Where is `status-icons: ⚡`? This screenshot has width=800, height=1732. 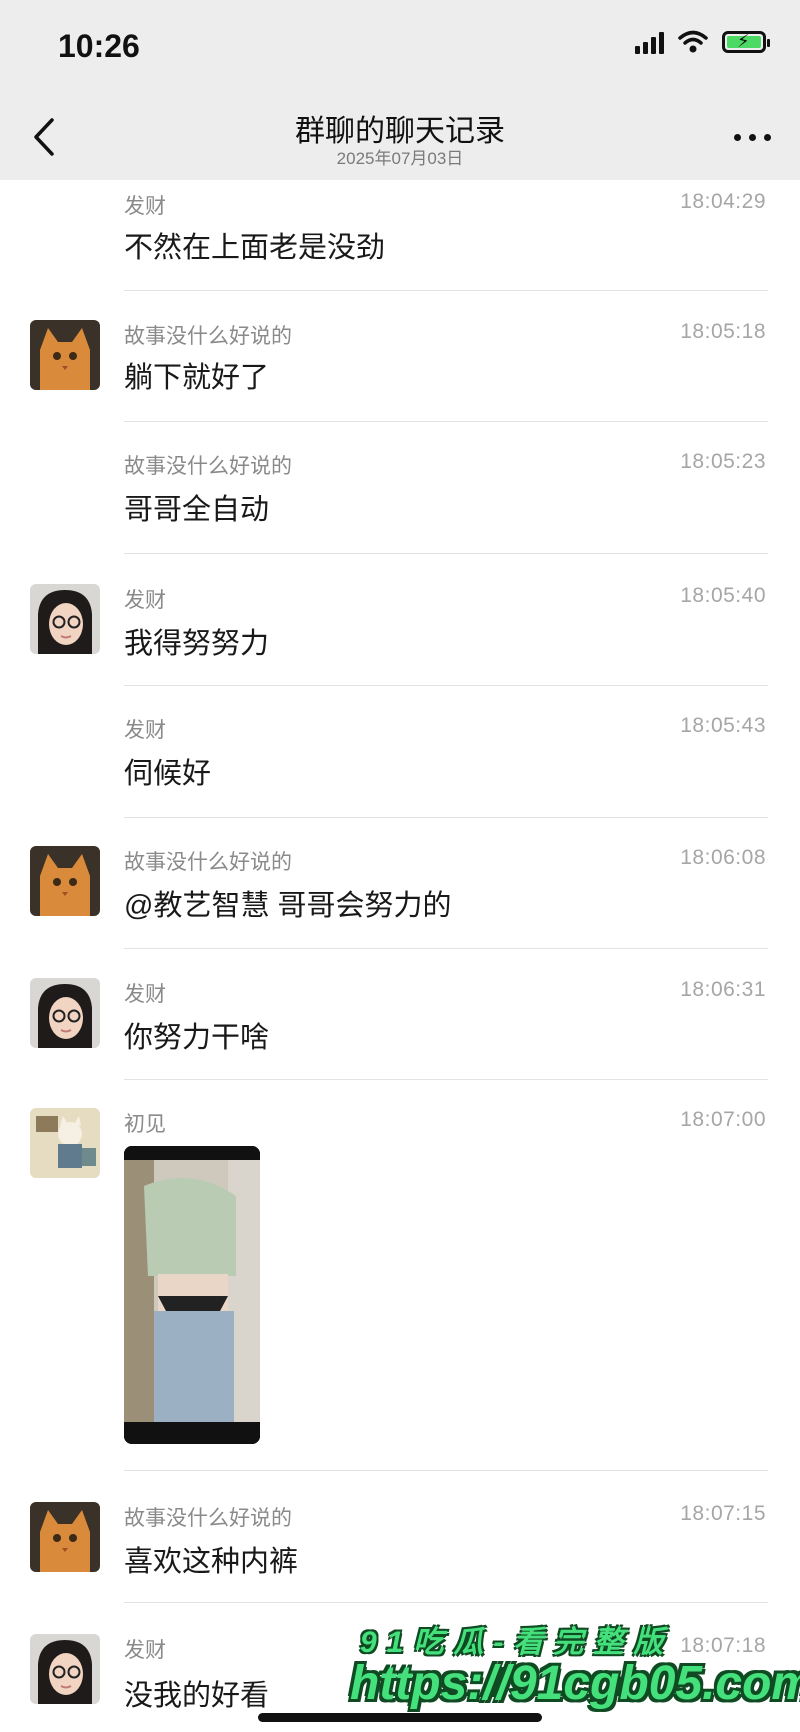 status-icons: ⚡ is located at coordinates (702, 42).